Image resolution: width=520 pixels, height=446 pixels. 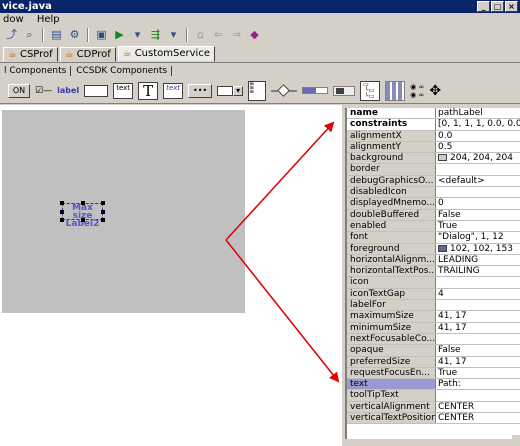 I want to click on property-row: disabledIcon, so click(x=433, y=193).